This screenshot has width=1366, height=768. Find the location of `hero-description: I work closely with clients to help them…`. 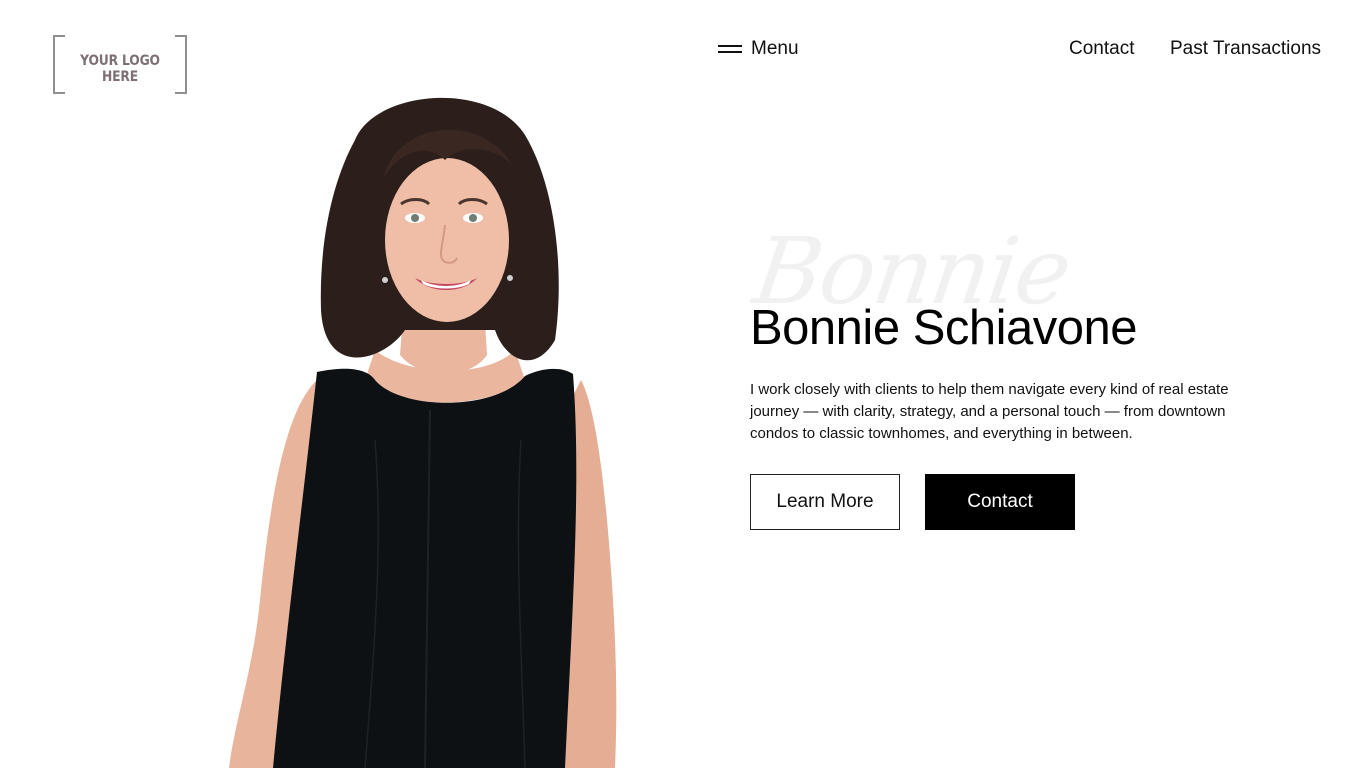

hero-description: I work closely with clients to help them… is located at coordinates (989, 411).